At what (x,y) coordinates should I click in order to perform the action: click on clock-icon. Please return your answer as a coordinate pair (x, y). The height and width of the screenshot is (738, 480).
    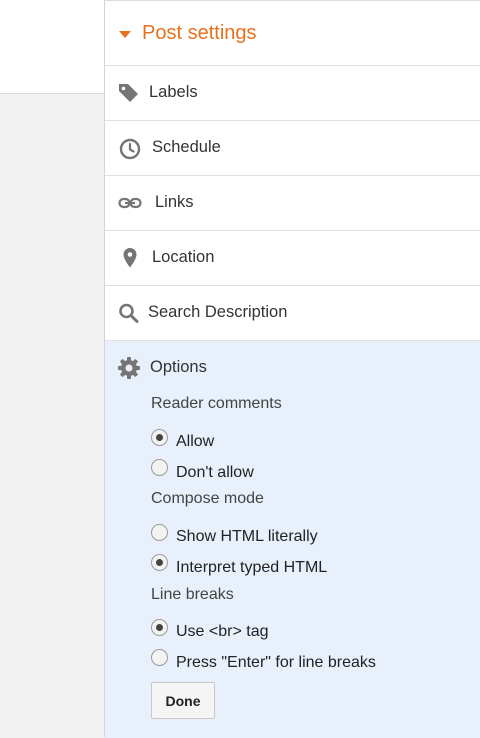
    Looking at the image, I should click on (130, 149).